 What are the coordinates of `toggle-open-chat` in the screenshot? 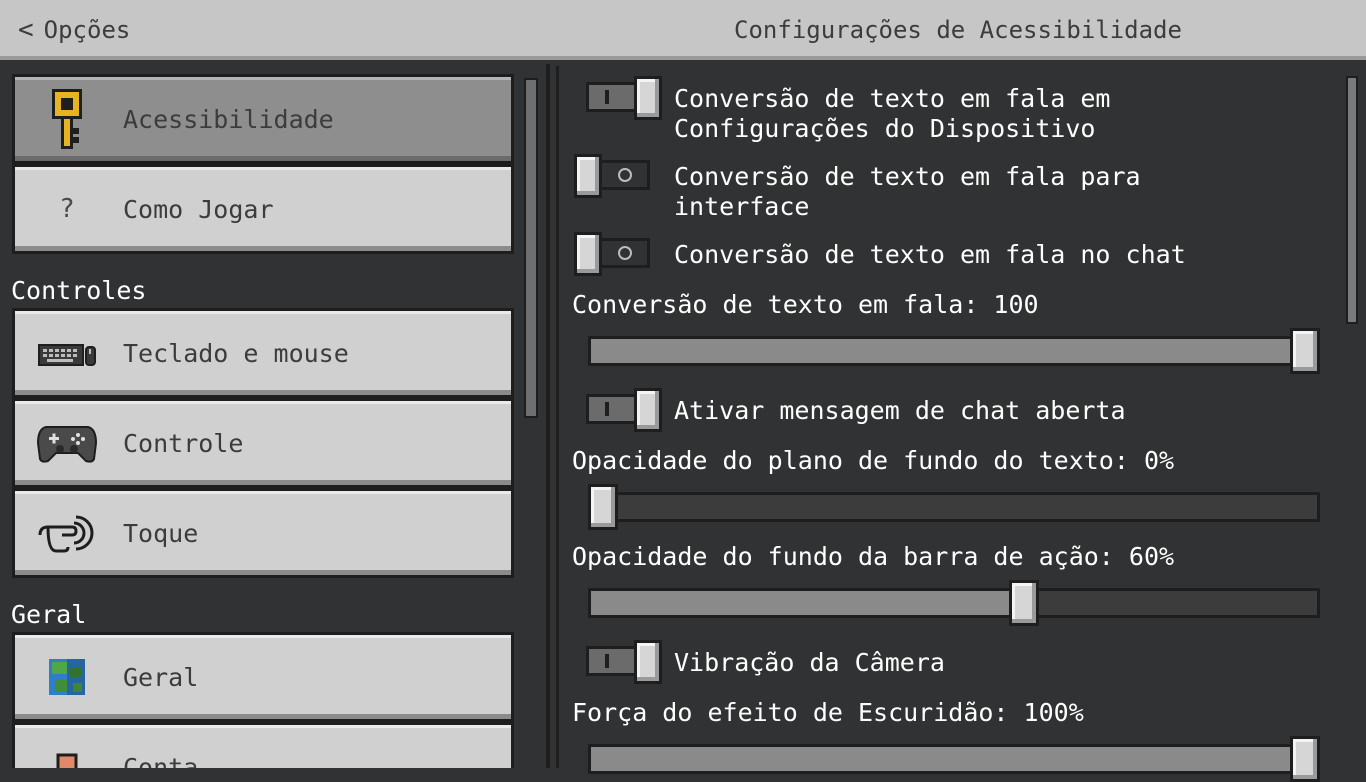 It's located at (624, 410).